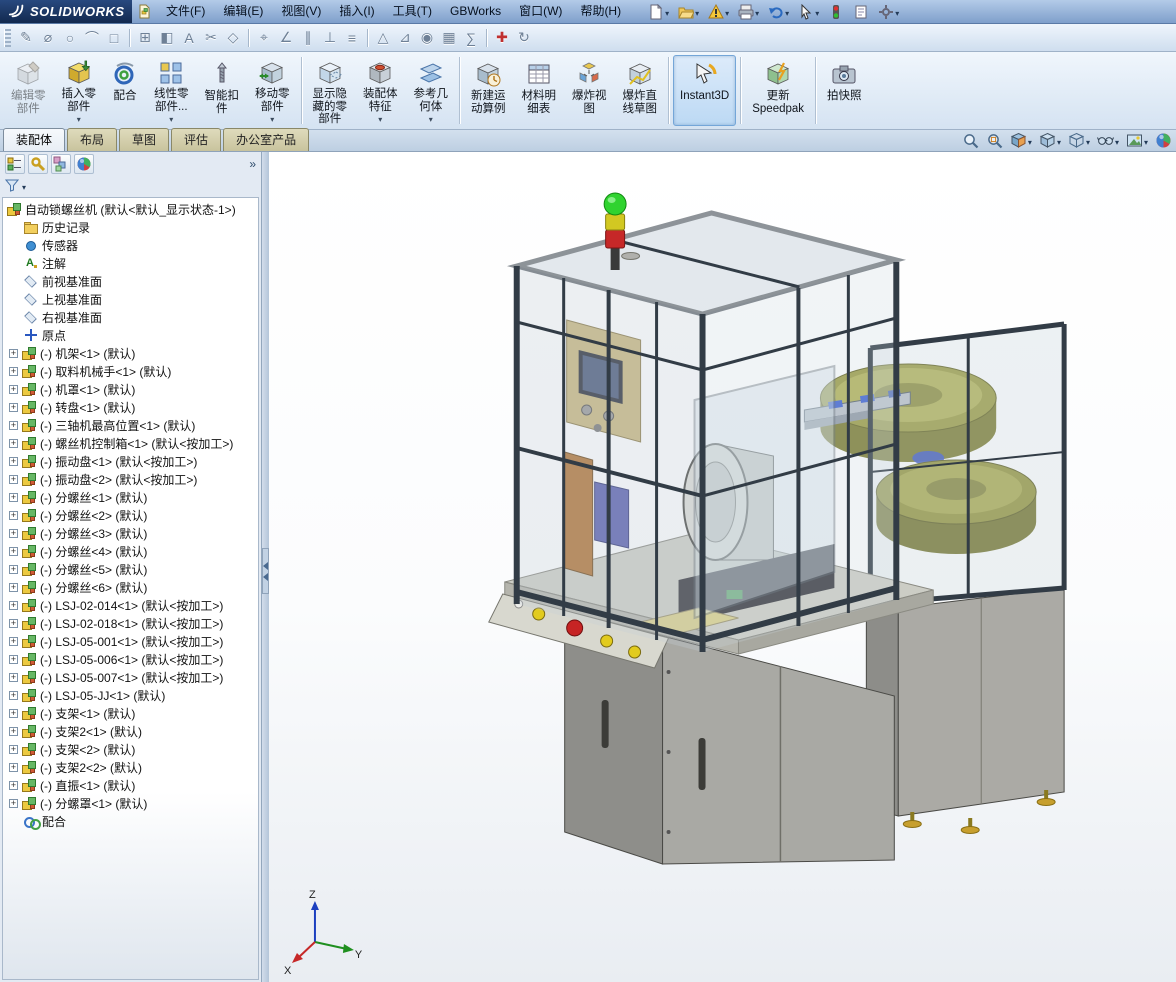 This screenshot has height=982, width=1176. Describe the element at coordinates (1137, 141) in the screenshot. I see `apply-scene-icon` at that location.